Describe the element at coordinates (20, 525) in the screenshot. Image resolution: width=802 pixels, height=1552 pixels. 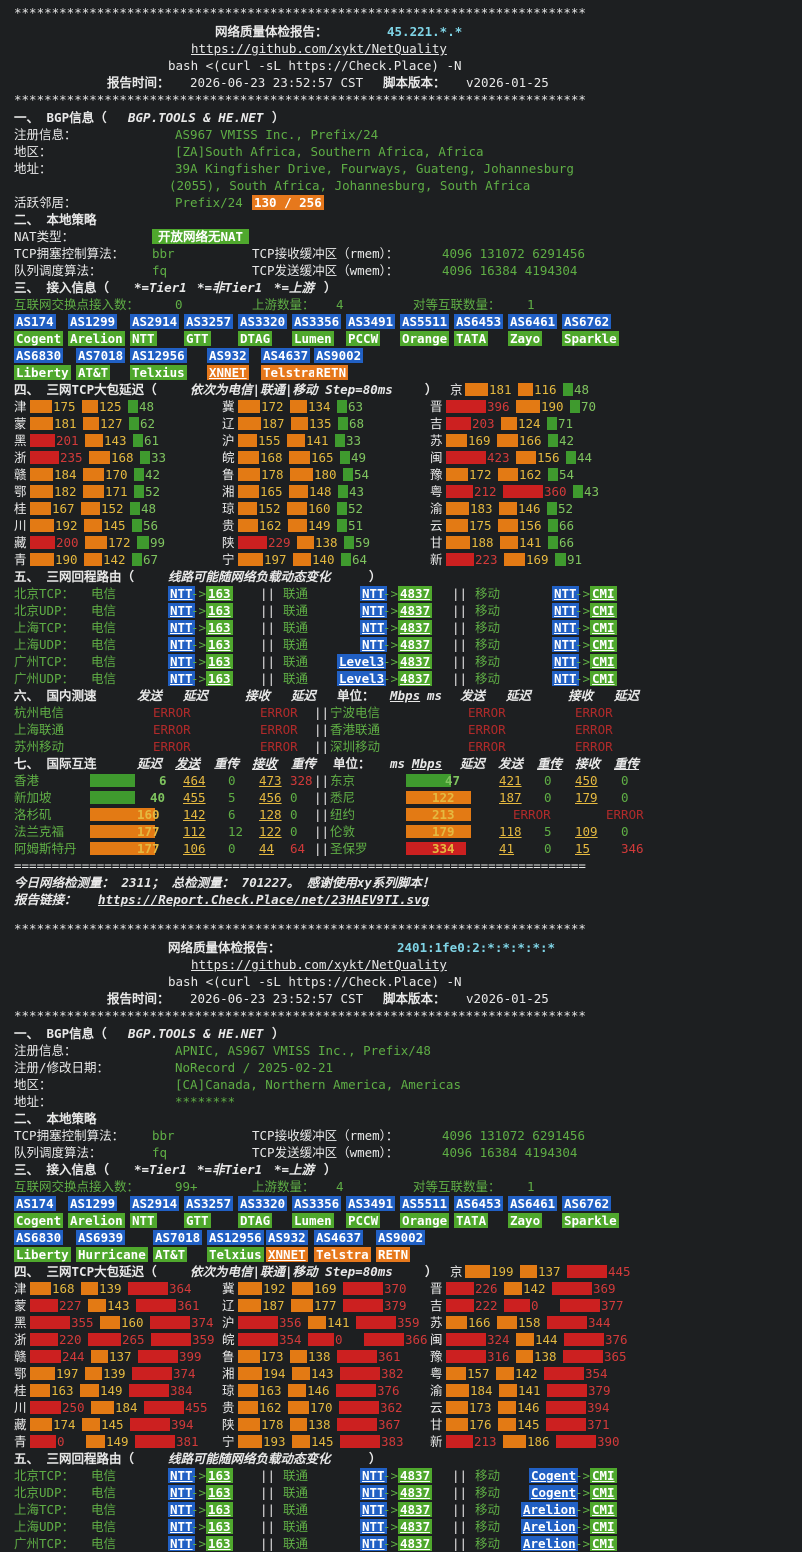
I see `province: 川` at that location.